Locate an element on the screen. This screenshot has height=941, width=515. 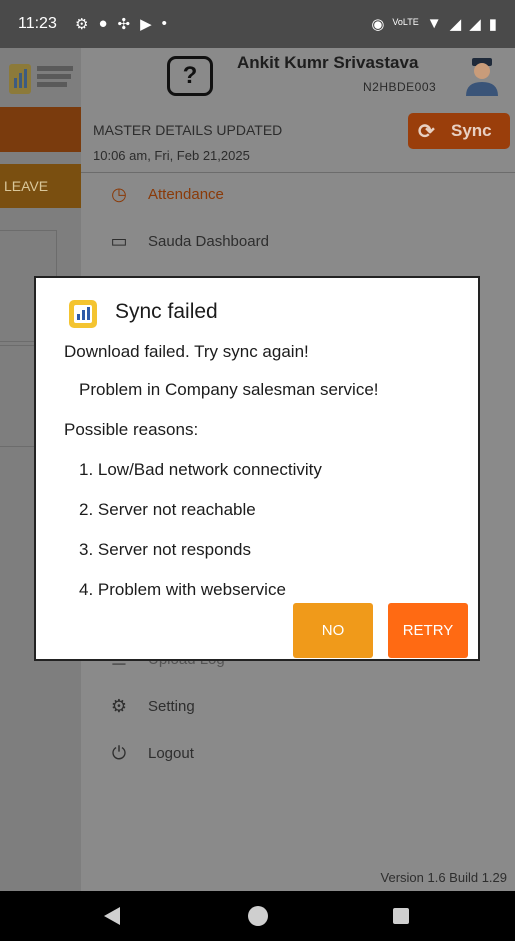
chat-icon: ● is located at coordinates (103, 23).